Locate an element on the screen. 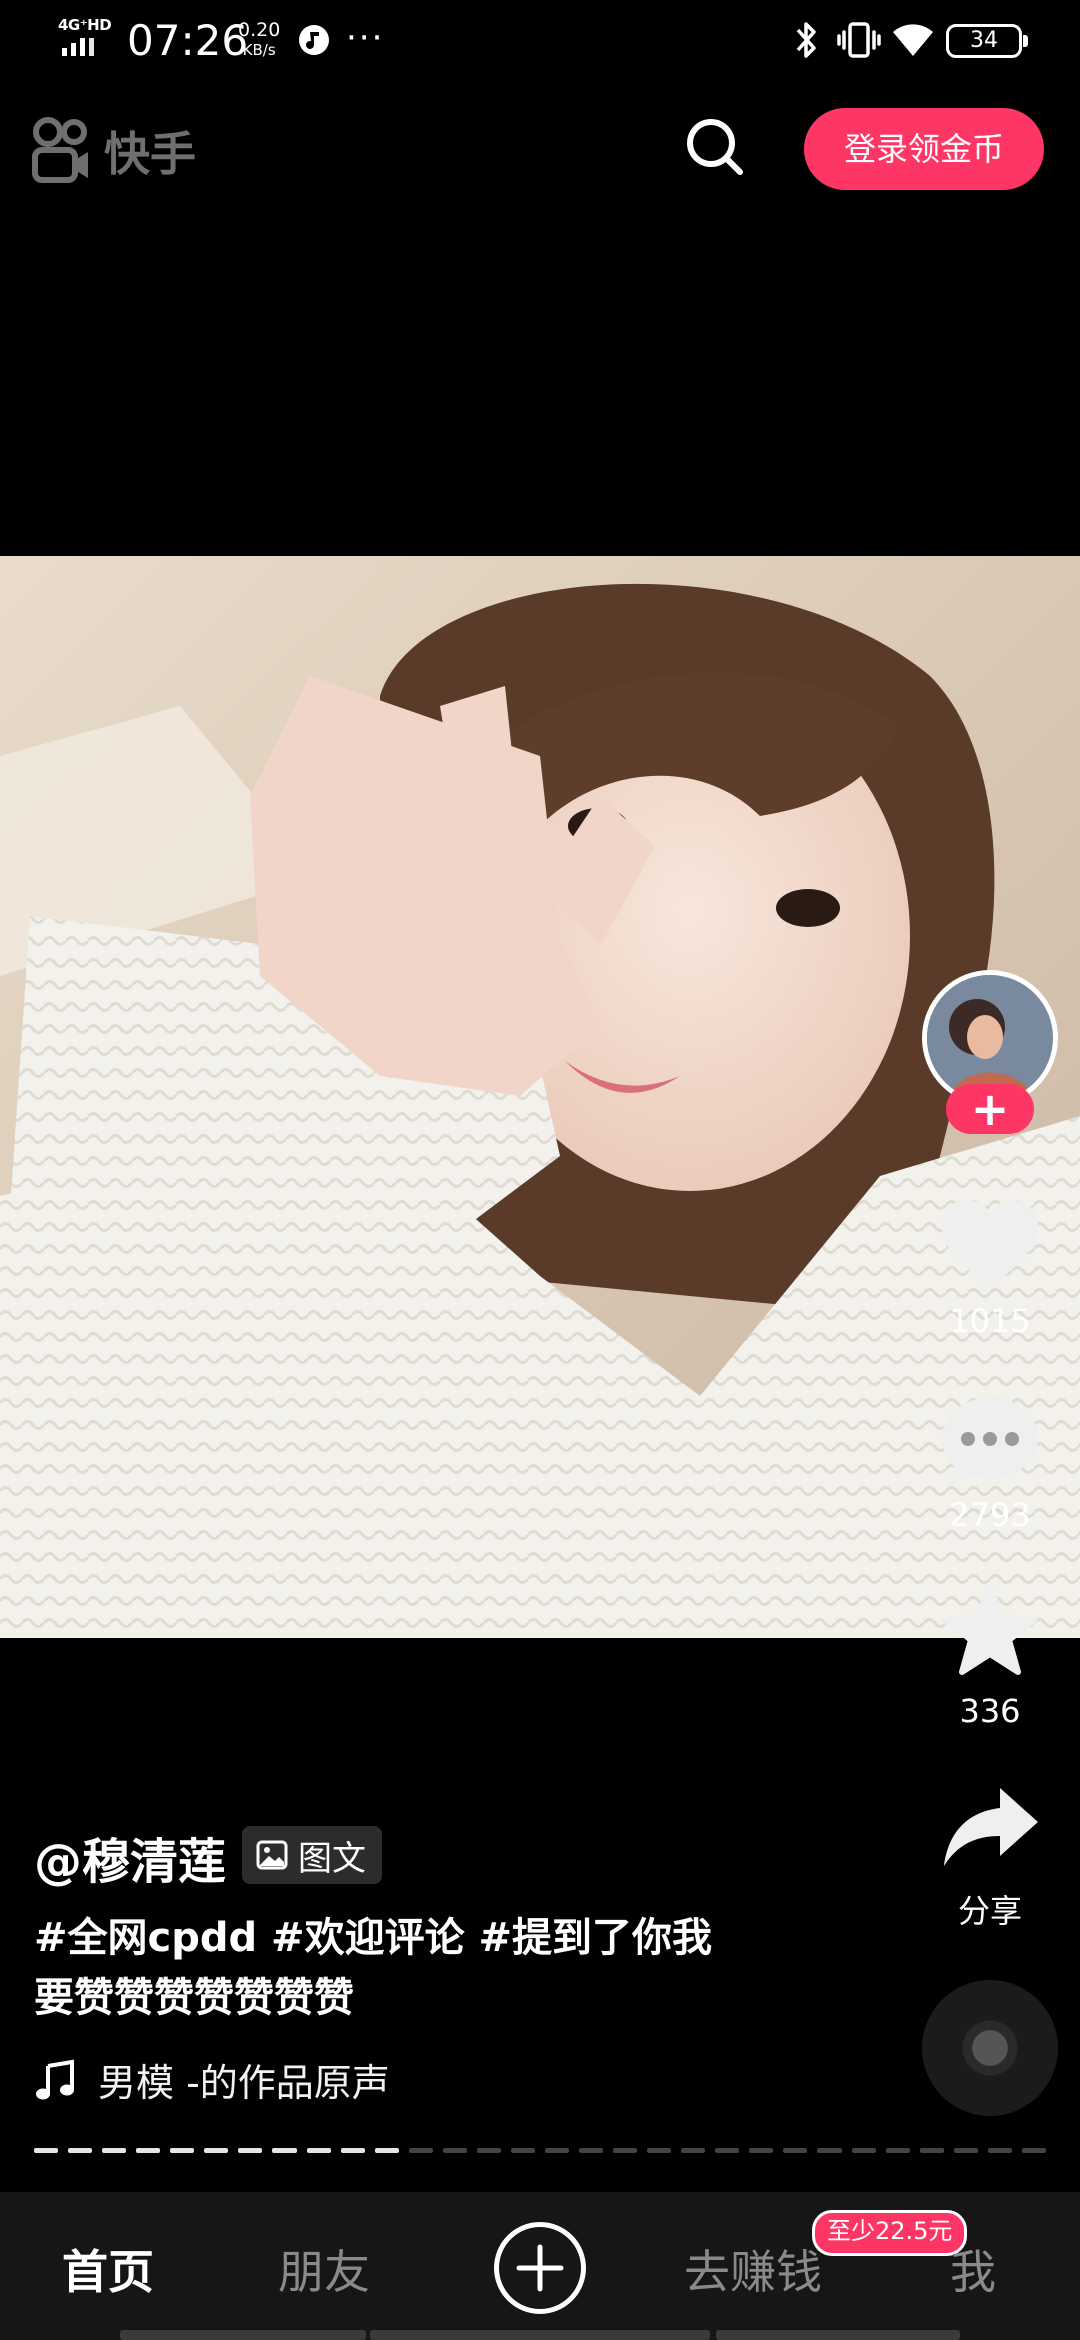 The height and width of the screenshot is (2340, 1080). app-name: 快手 is located at coordinates (150, 154).